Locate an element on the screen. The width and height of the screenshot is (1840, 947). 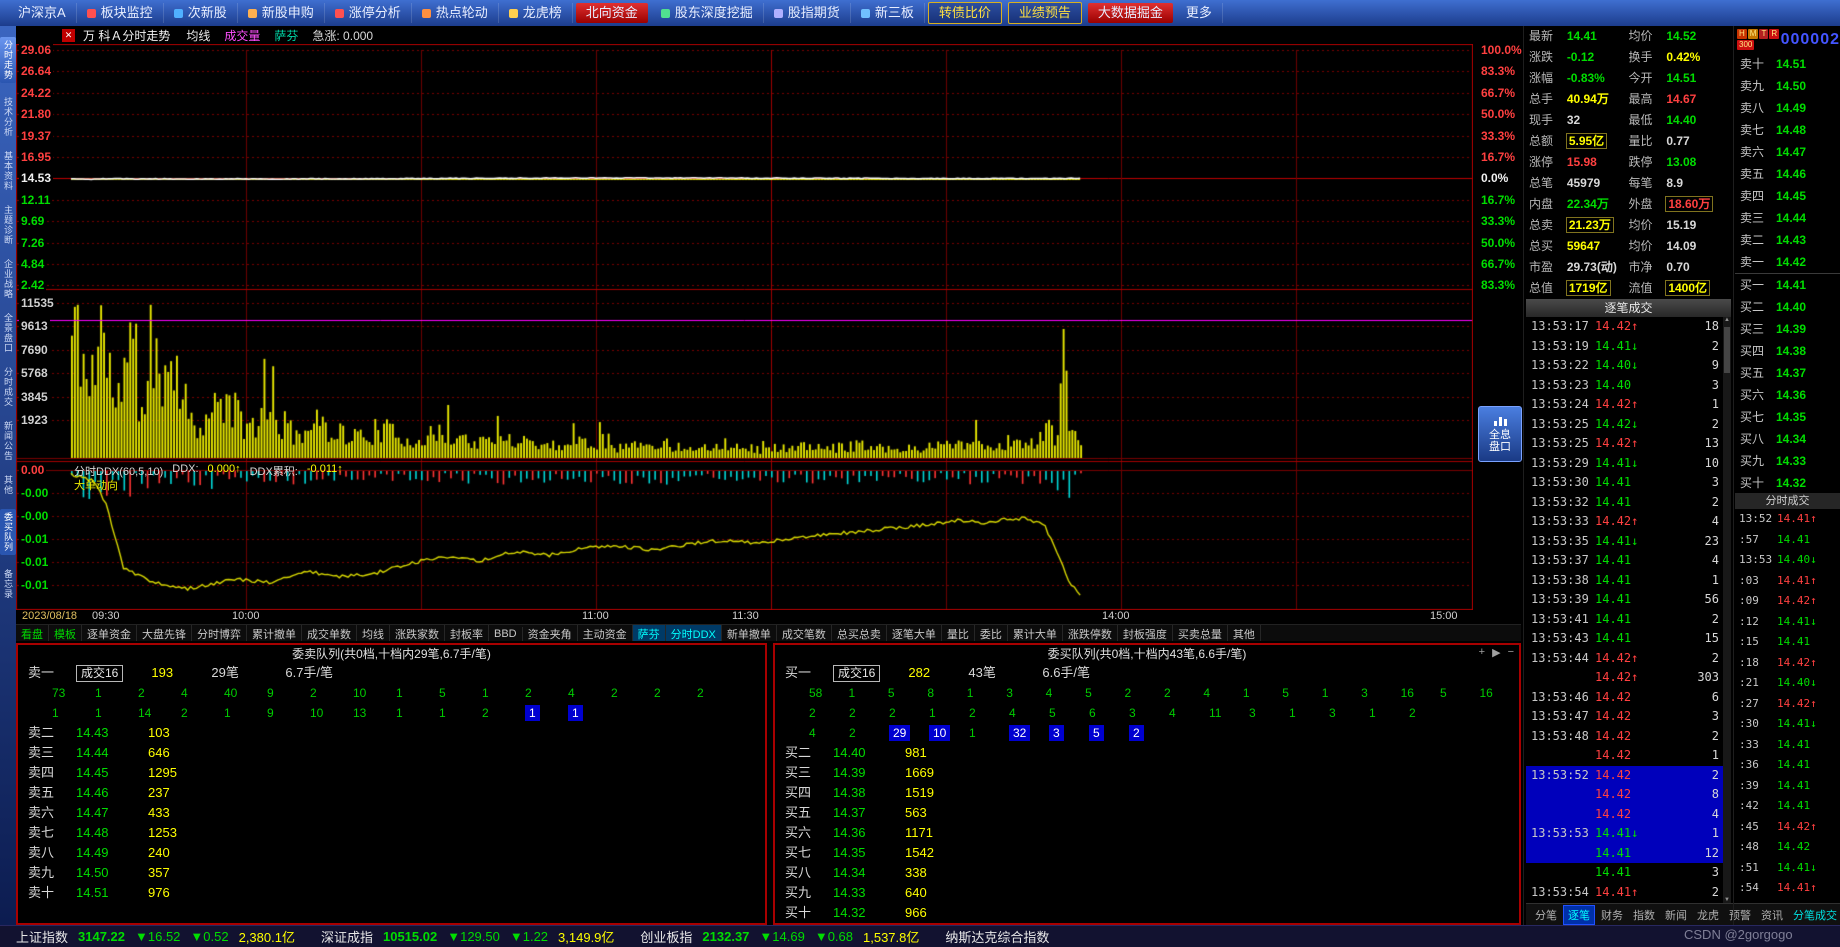
tab-涨跌家数: 涨跌家数 is located at coordinates (417, 633).